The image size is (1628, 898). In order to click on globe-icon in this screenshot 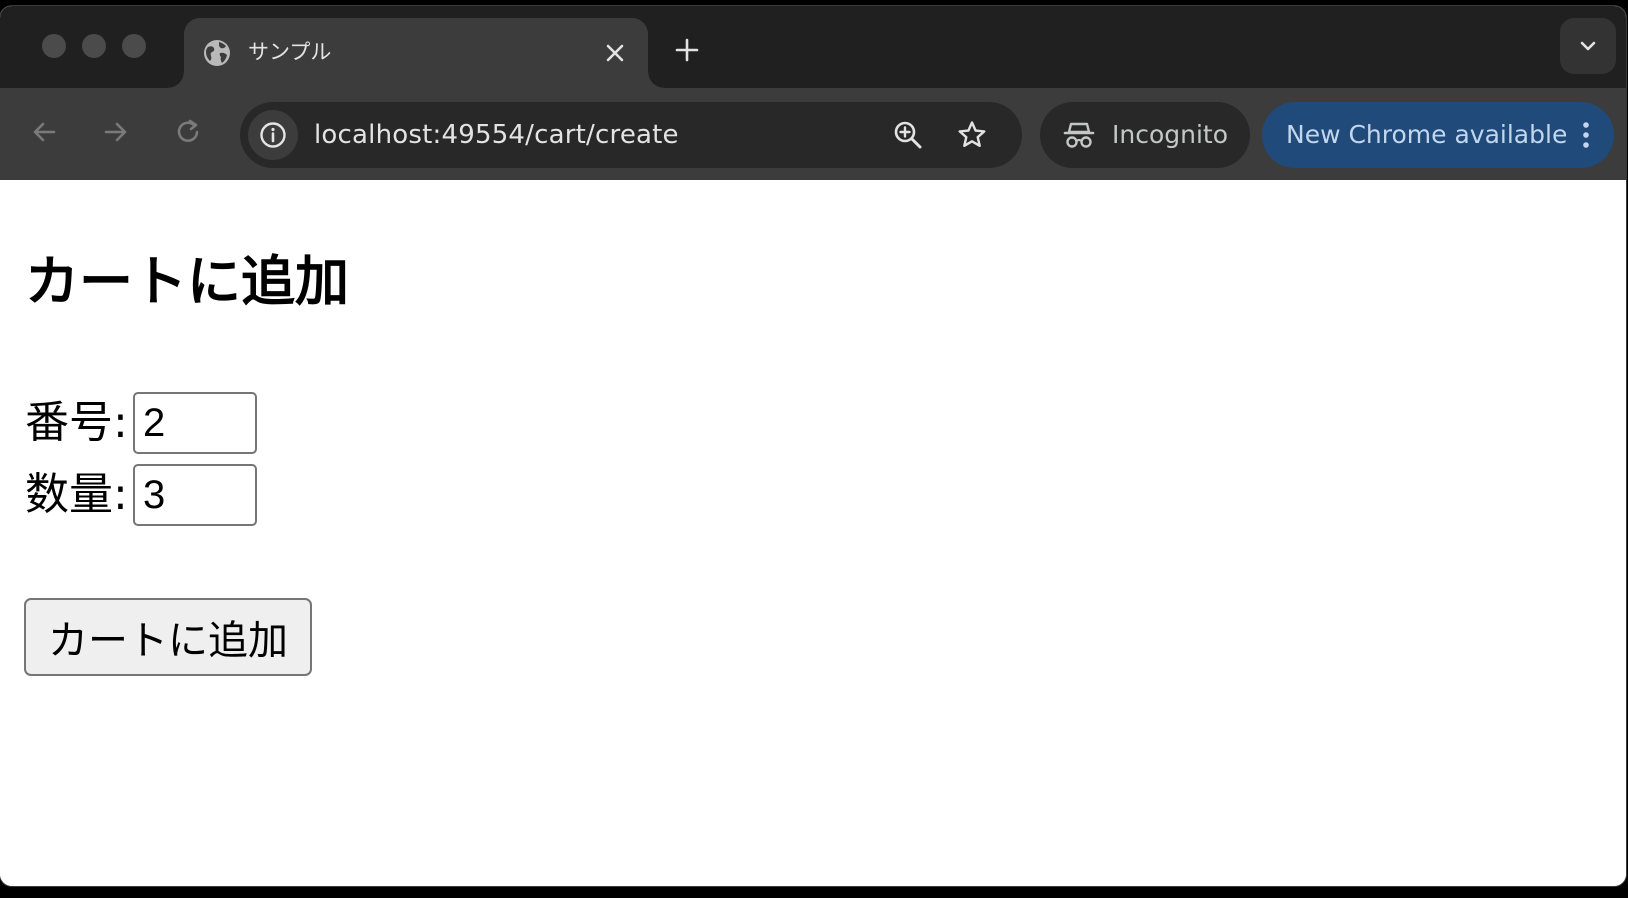, I will do `click(217, 53)`.